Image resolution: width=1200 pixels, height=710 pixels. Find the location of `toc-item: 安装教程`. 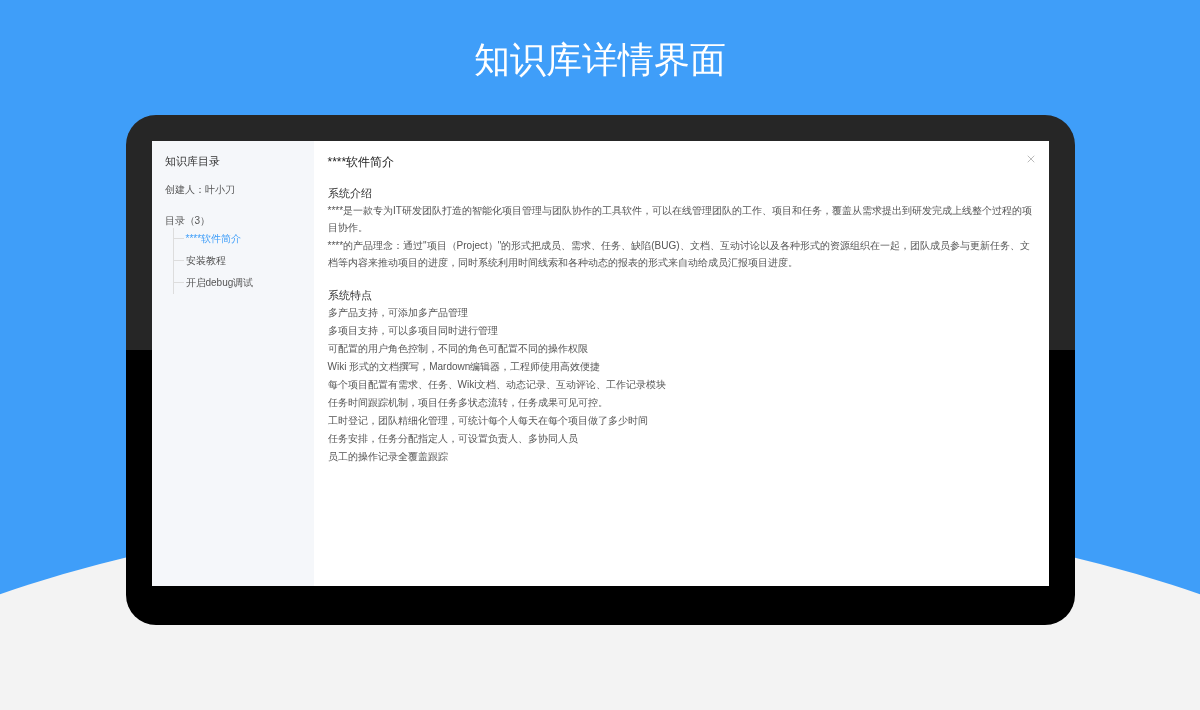

toc-item: 安装教程 is located at coordinates (205, 260).